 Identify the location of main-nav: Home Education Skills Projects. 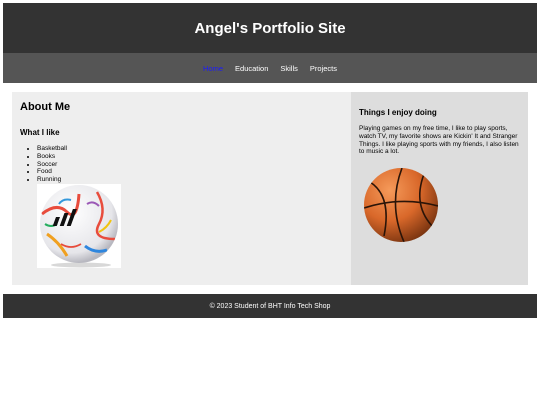
(270, 68).